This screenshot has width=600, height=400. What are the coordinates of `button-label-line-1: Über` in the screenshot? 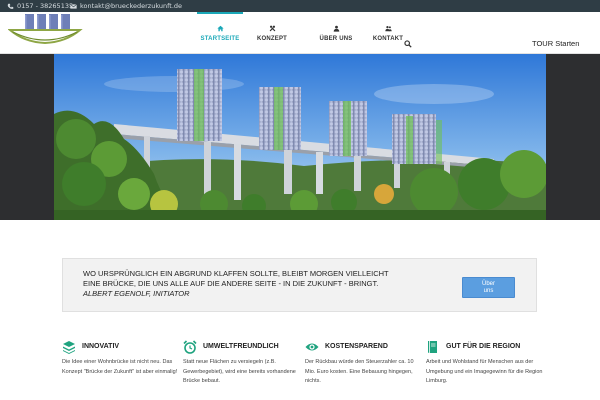 It's located at (488, 284).